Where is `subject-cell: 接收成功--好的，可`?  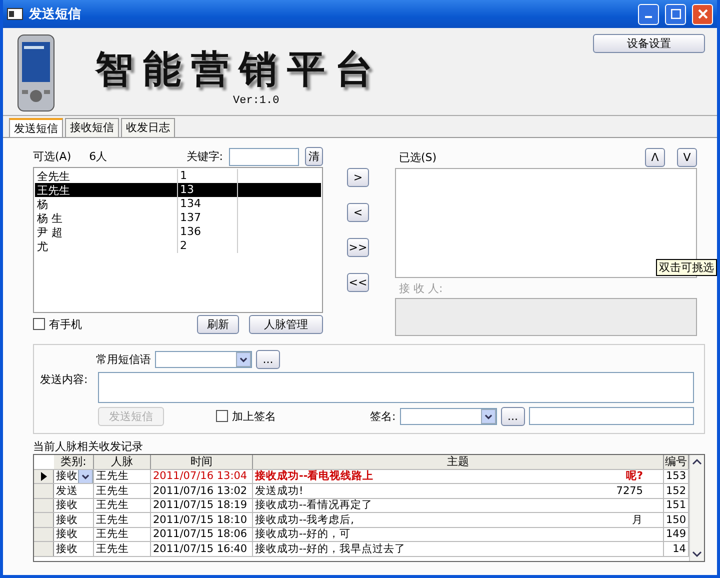 subject-cell: 接收成功--好的，可 is located at coordinates (458, 534).